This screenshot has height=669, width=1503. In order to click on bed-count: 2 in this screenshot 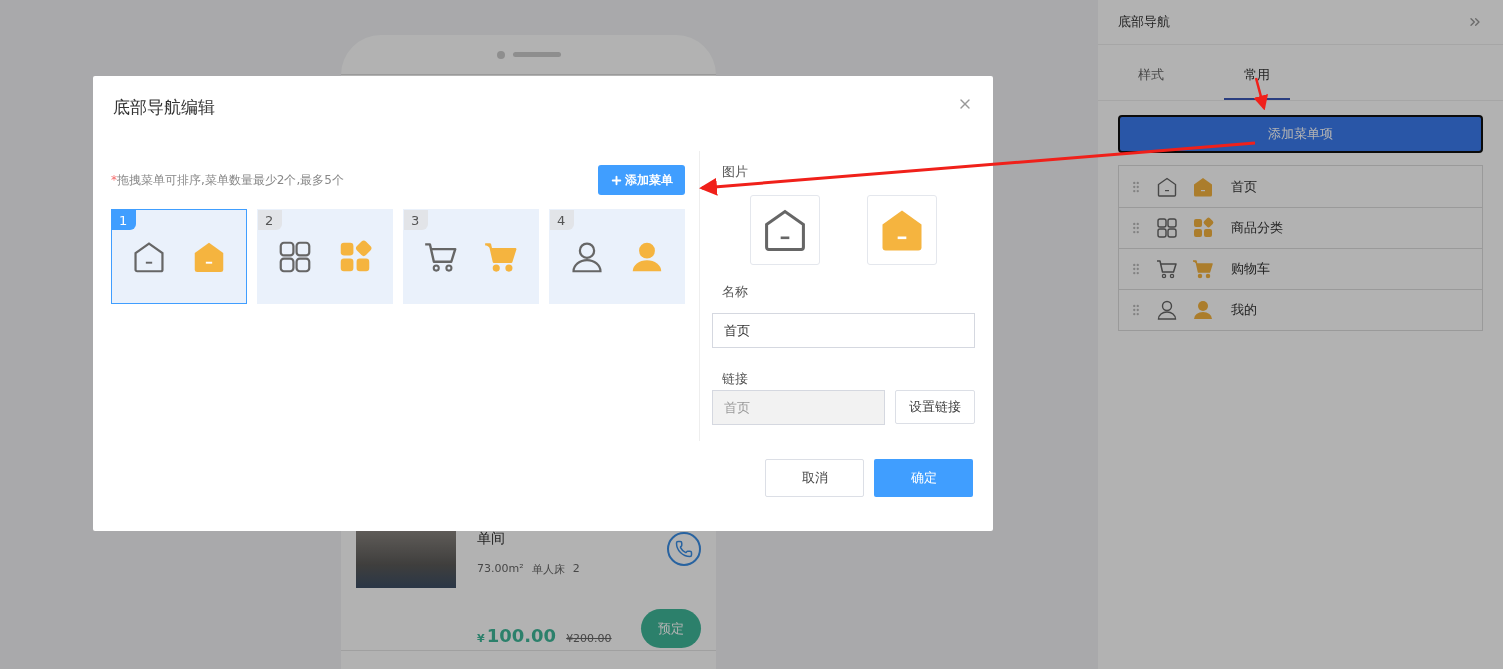, I will do `click(576, 569)`.